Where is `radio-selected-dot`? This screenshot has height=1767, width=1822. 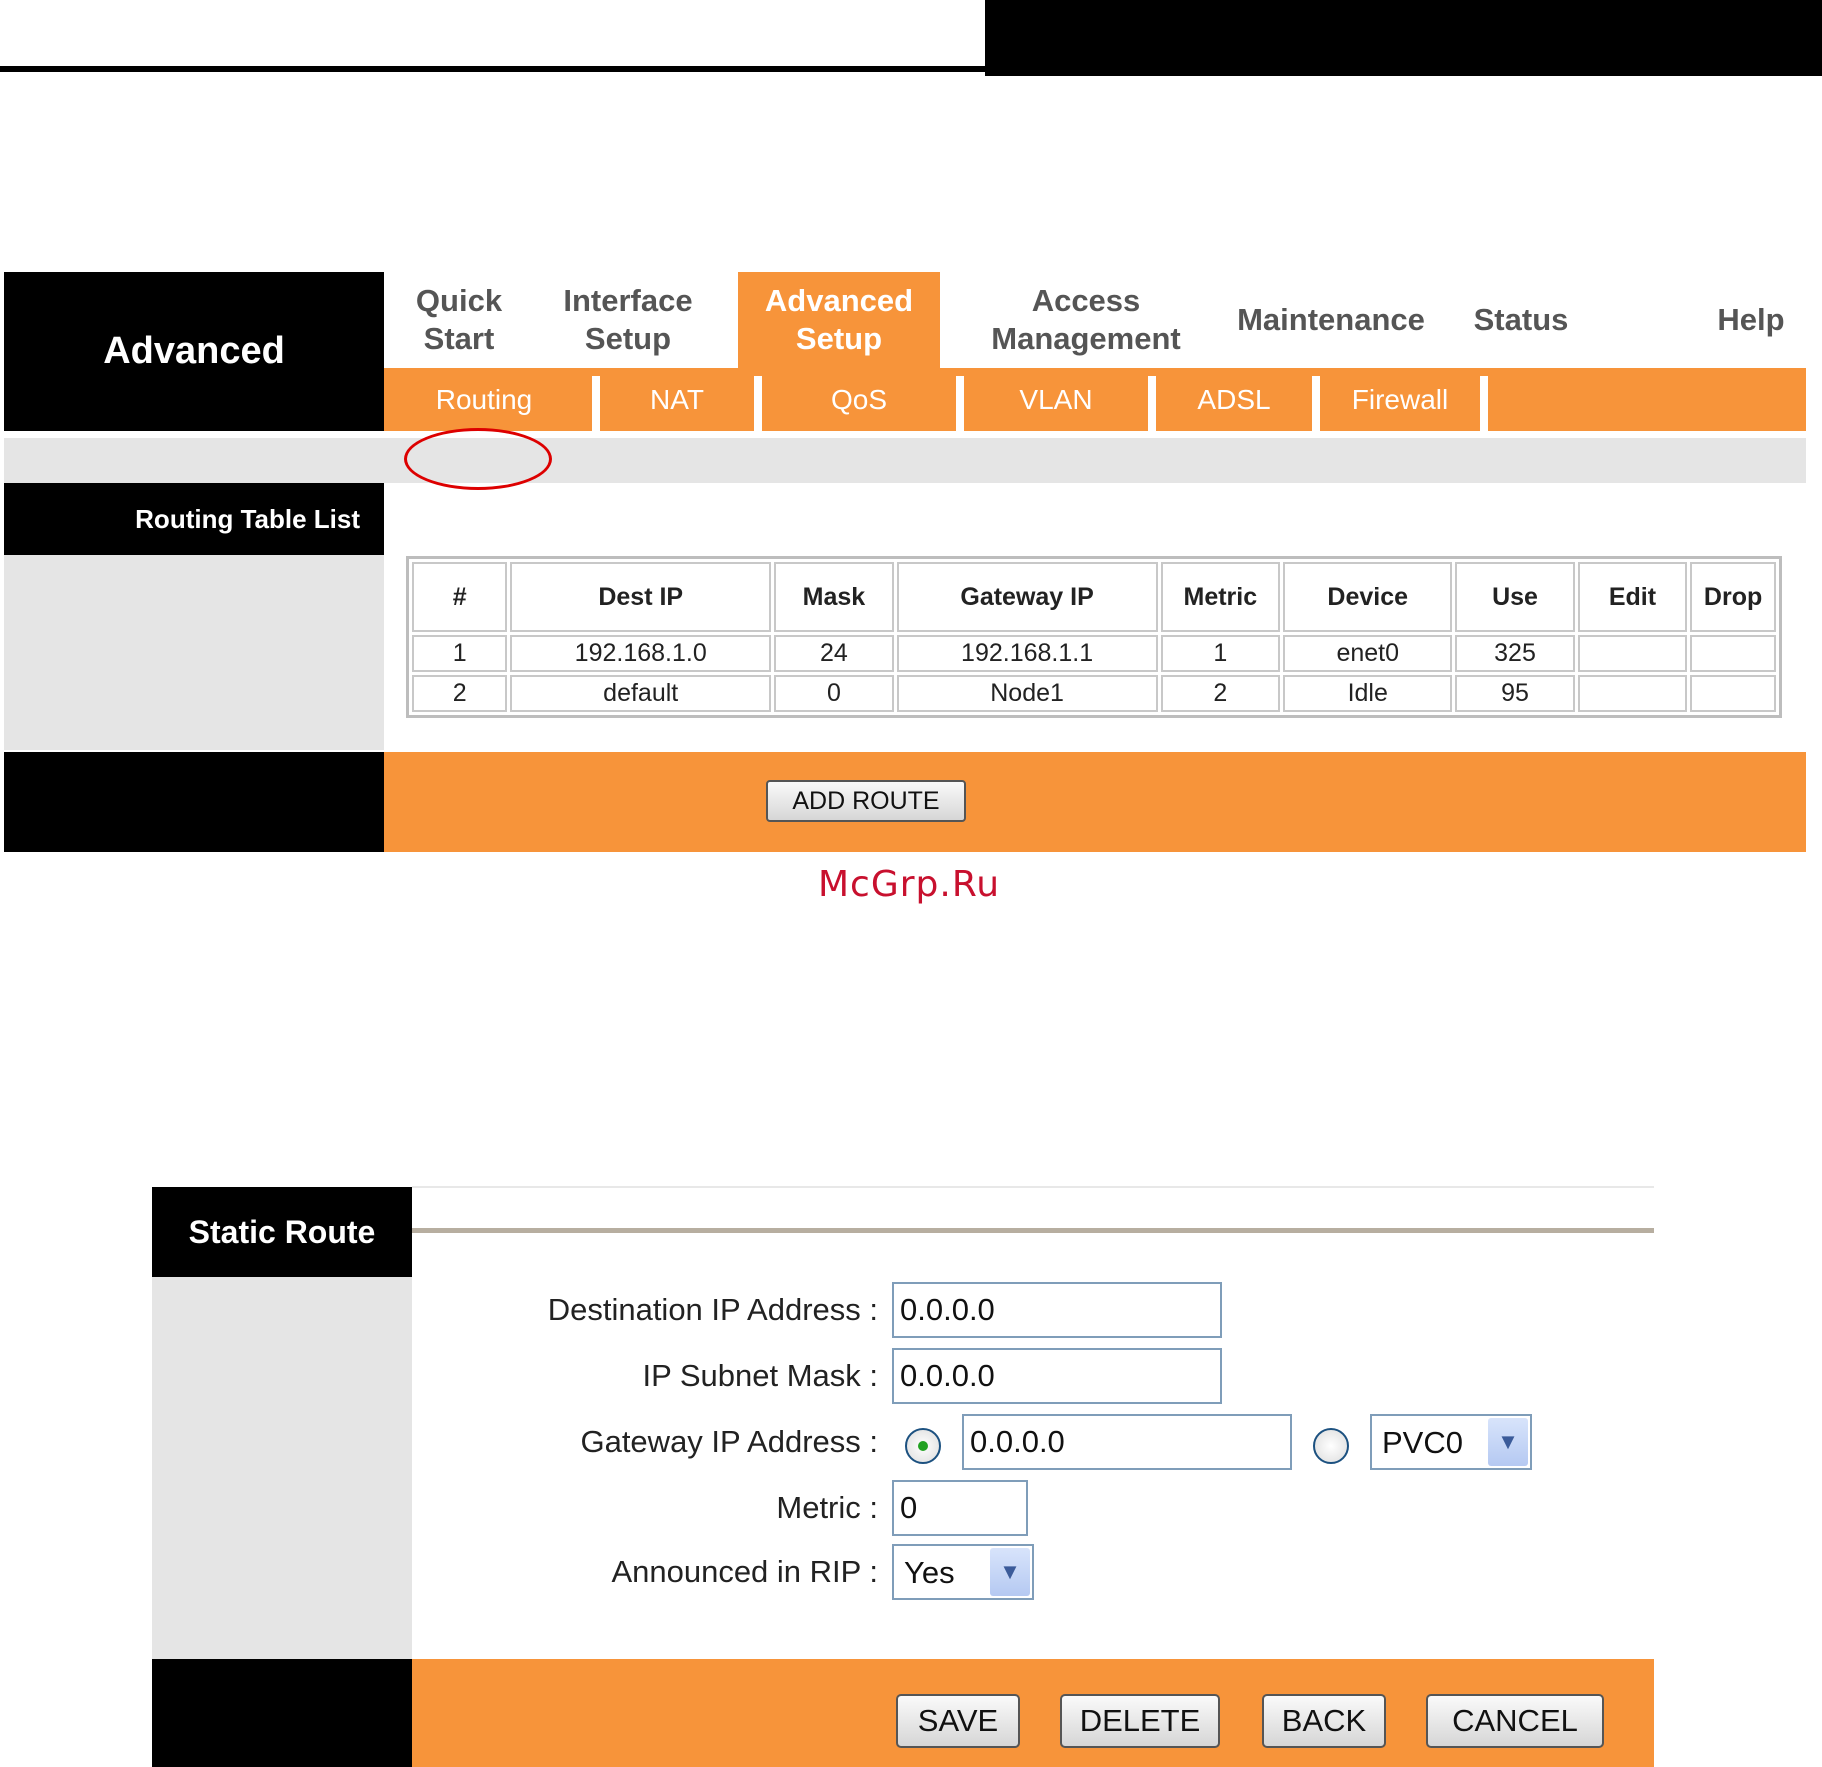
radio-selected-dot is located at coordinates (923, 1446).